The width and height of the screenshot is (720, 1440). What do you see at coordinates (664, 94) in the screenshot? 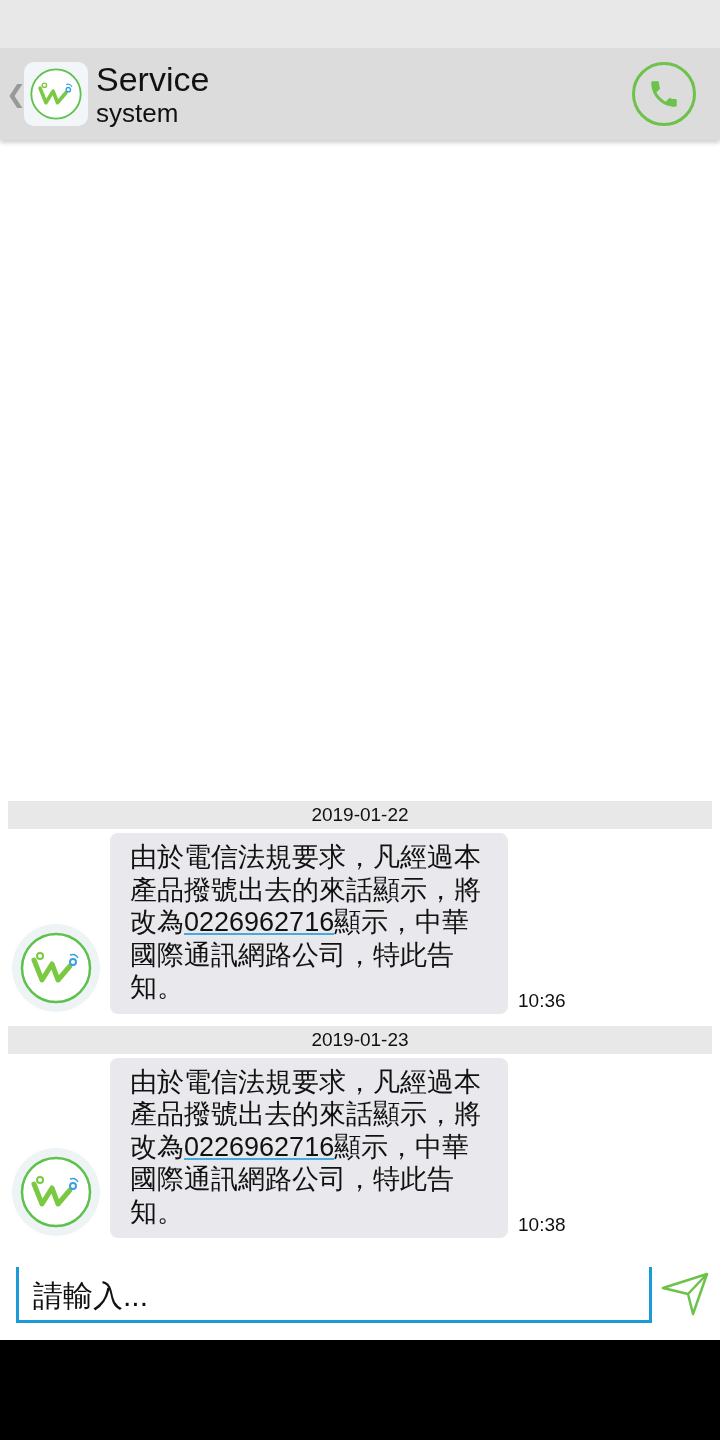
I see `call-button` at bounding box center [664, 94].